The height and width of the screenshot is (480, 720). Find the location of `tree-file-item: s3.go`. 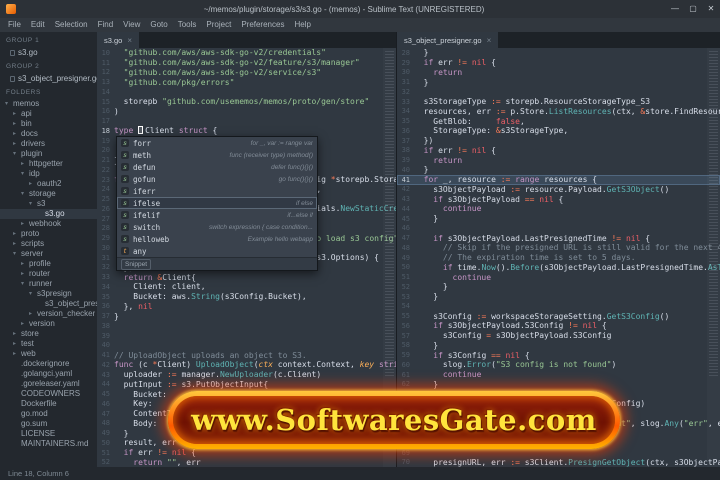

tree-file-item: s3.go is located at coordinates (48, 214).